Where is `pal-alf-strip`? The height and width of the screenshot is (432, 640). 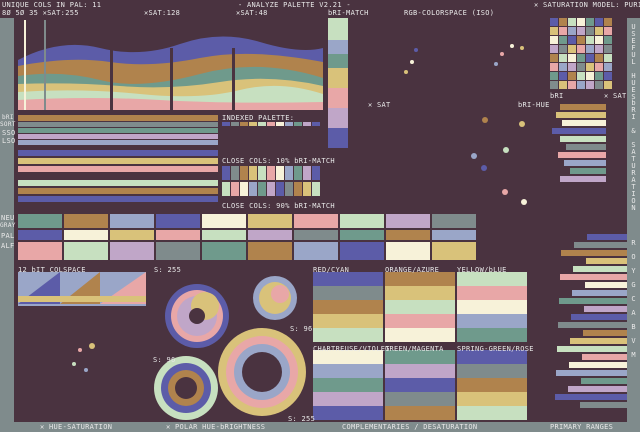 pal-alf-strip is located at coordinates (247, 237).